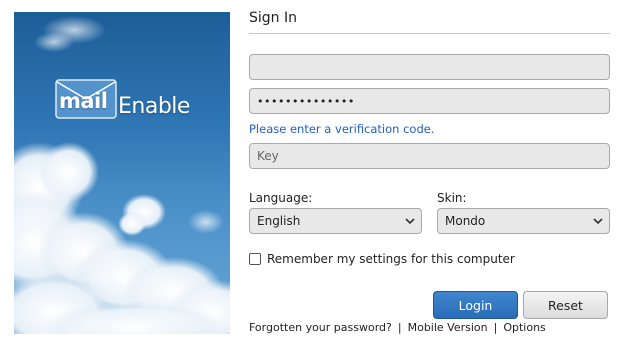 Image resolution: width=623 pixels, height=347 pixels. I want to click on title-divider, so click(429, 33).